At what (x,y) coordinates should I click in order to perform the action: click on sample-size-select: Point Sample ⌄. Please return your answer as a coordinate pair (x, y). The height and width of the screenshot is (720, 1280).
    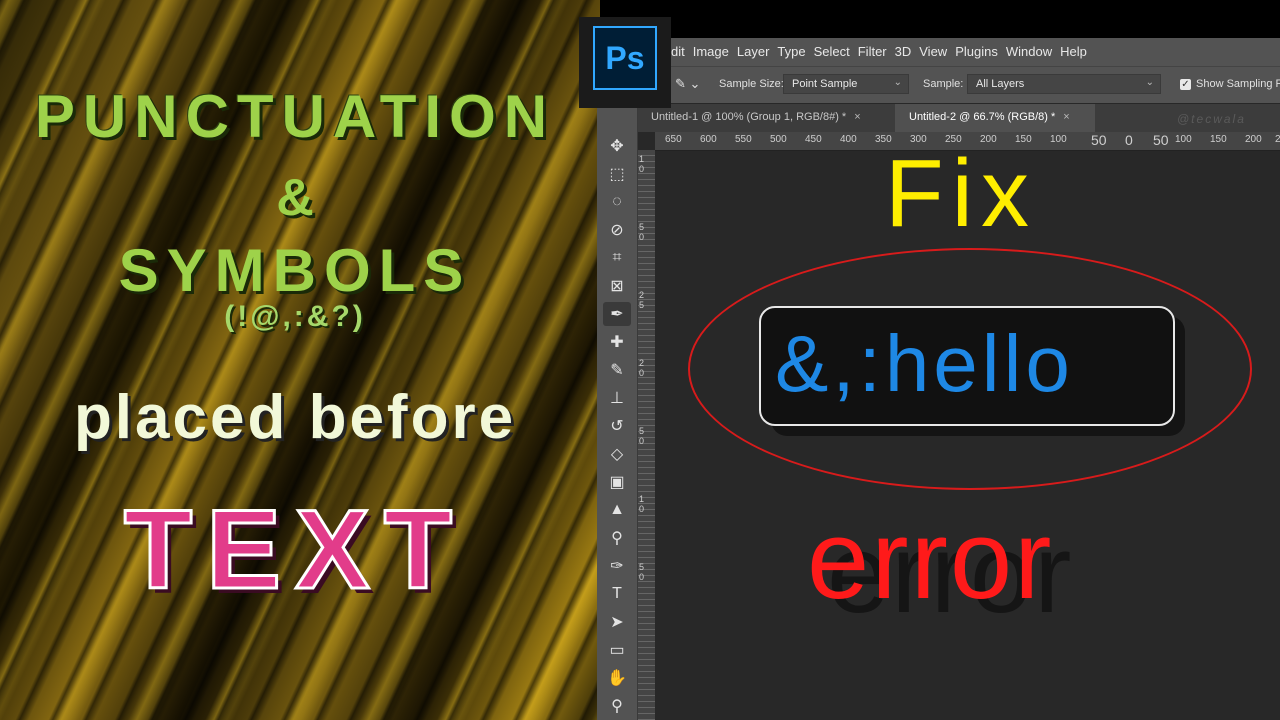
    Looking at the image, I should click on (846, 84).